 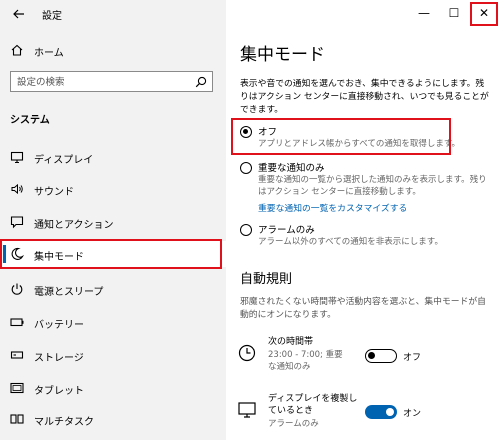 What do you see at coordinates (113, 157) in the screenshot?
I see `sidebar-item-display: ディスプレイ` at bounding box center [113, 157].